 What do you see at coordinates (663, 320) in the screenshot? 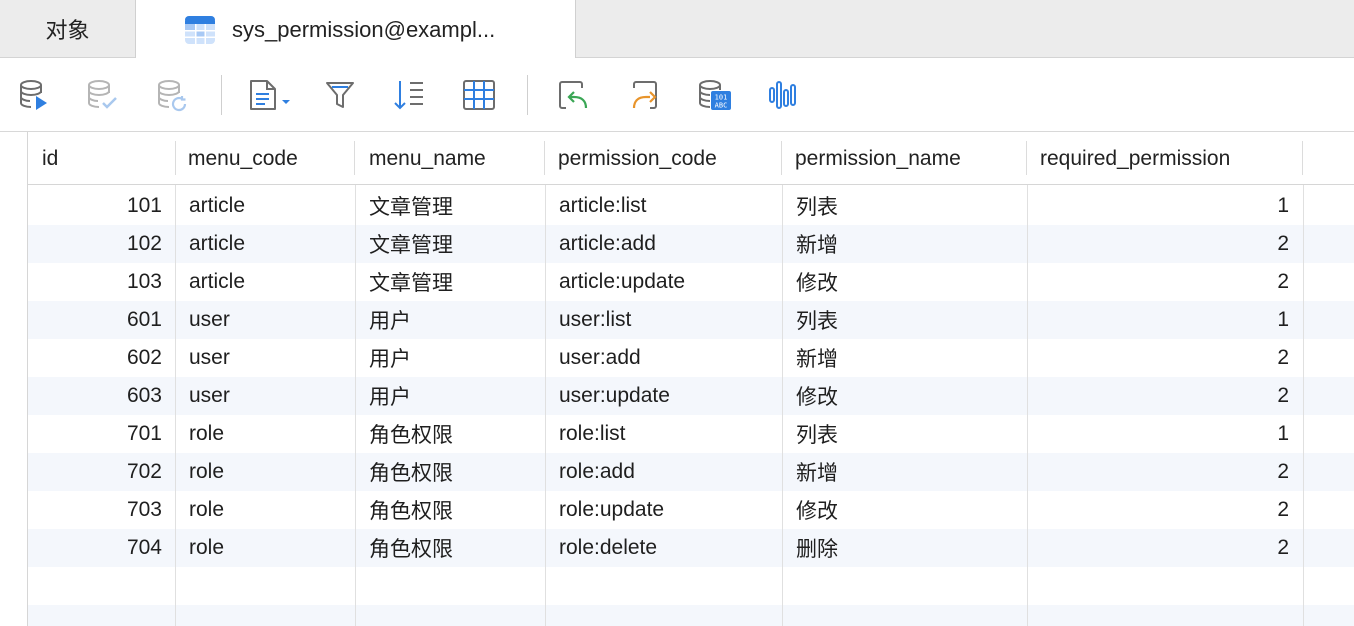
I see `cell-permission-code: user:list` at bounding box center [663, 320].